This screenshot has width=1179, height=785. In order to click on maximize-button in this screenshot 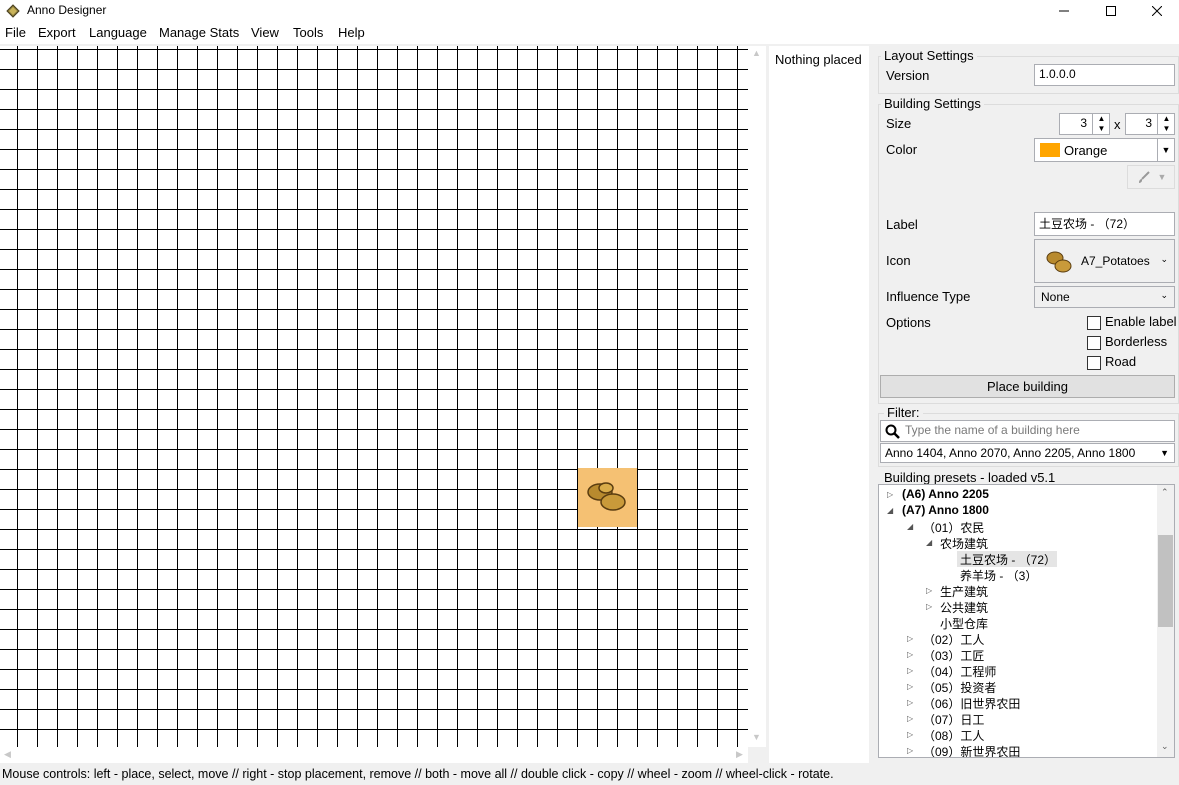, I will do `click(1111, 11)`.